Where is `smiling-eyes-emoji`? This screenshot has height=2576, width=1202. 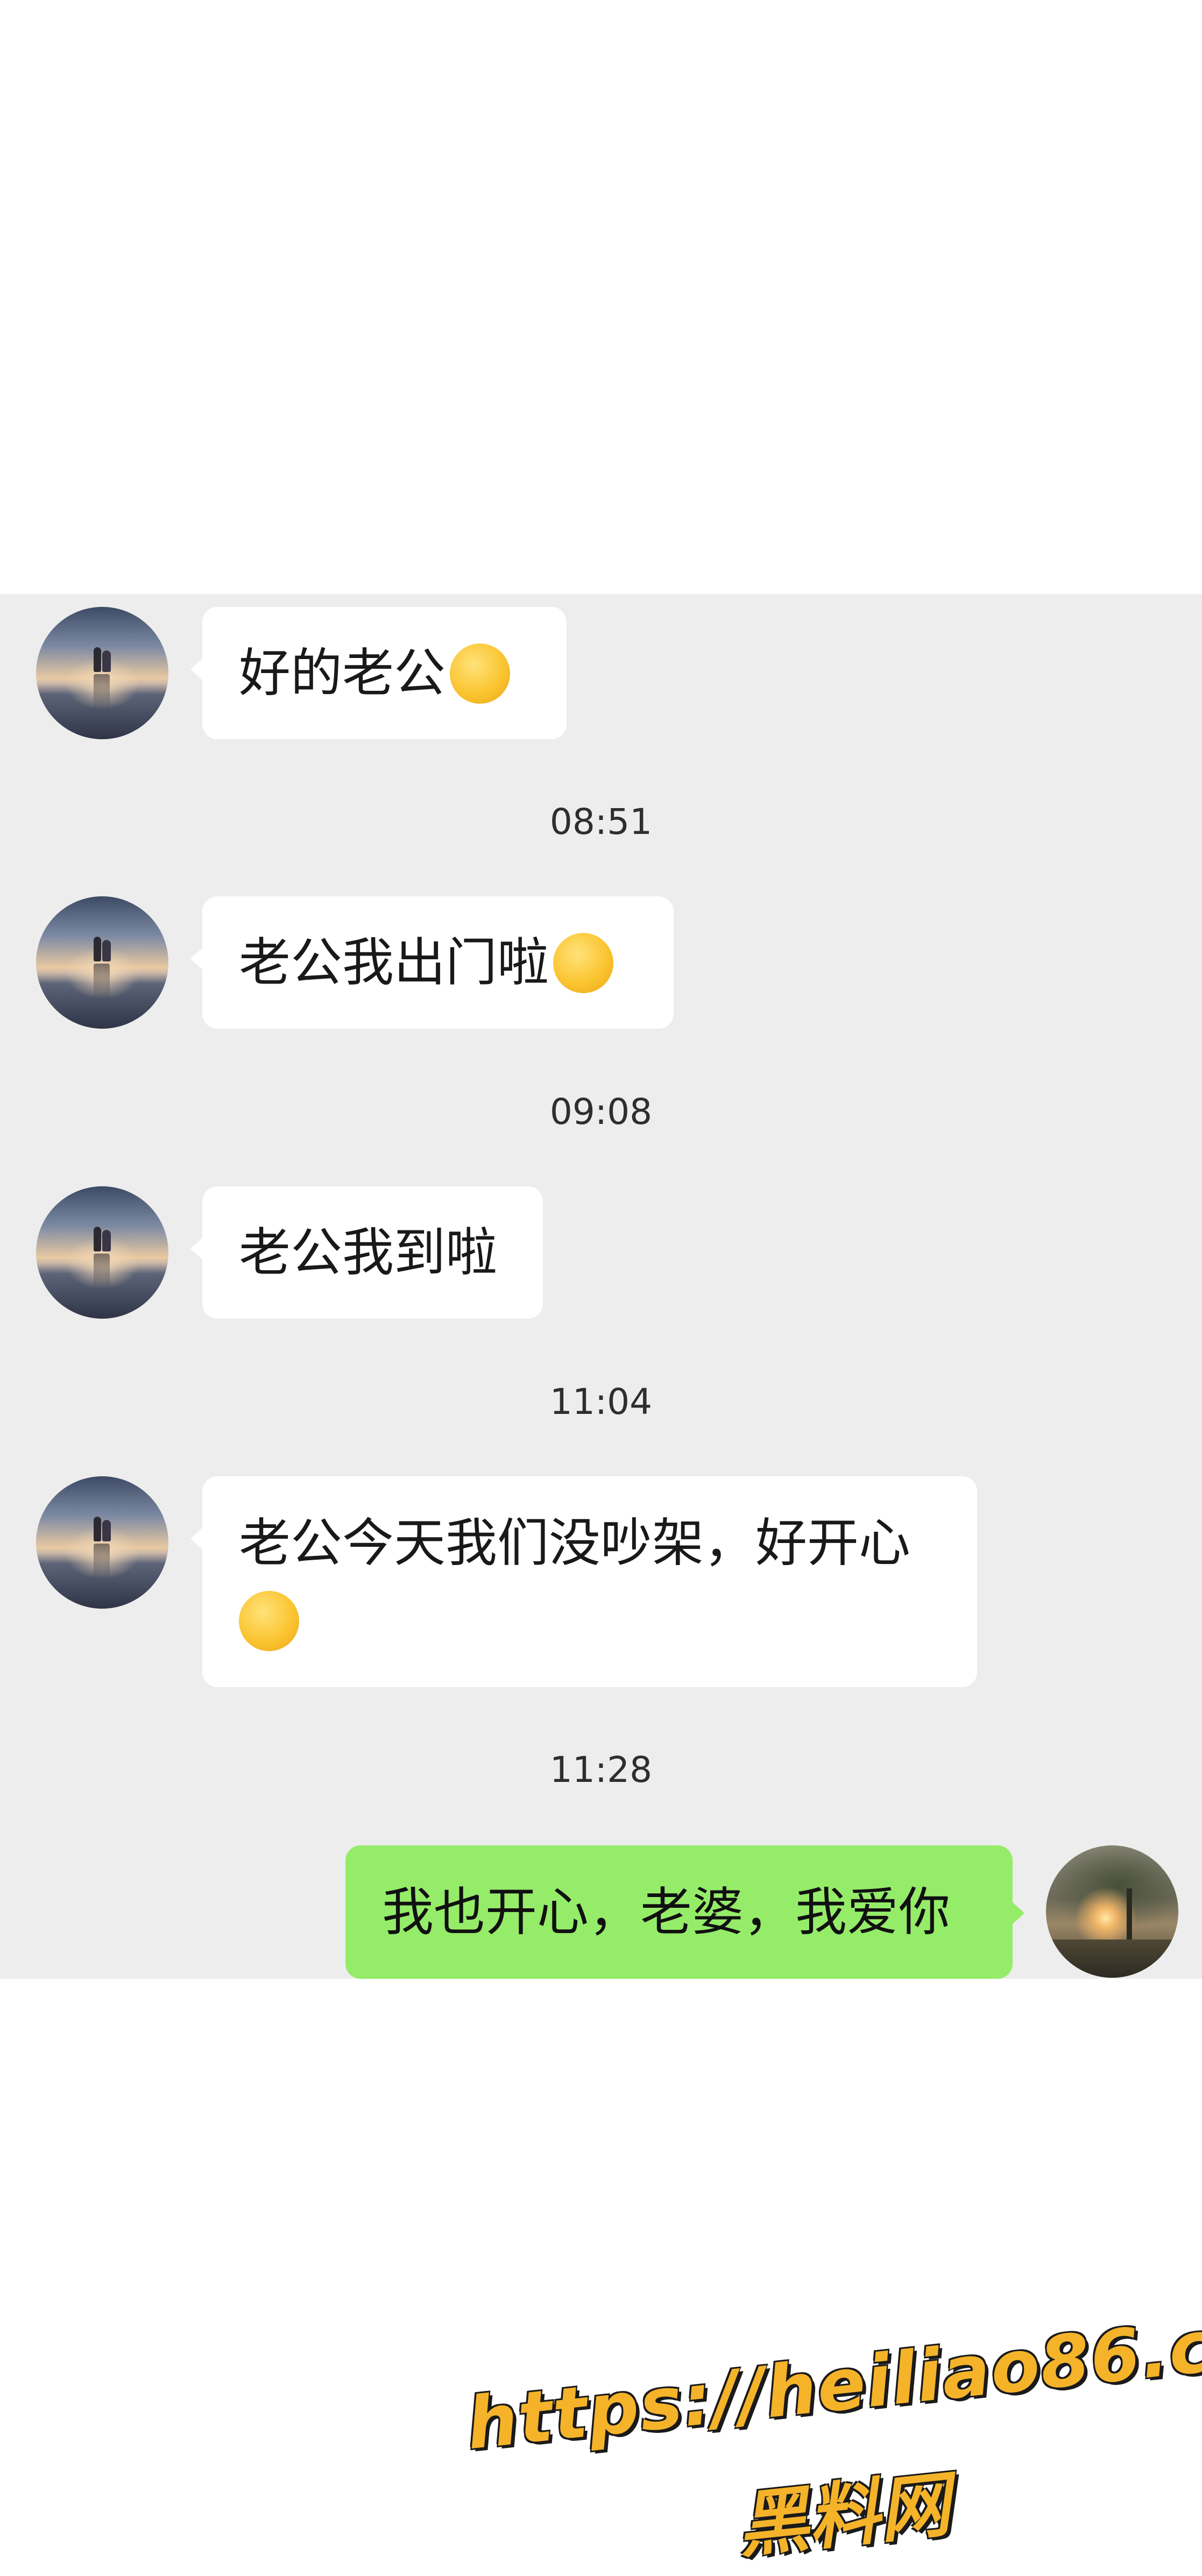
smiling-eyes-emoji is located at coordinates (269, 1620).